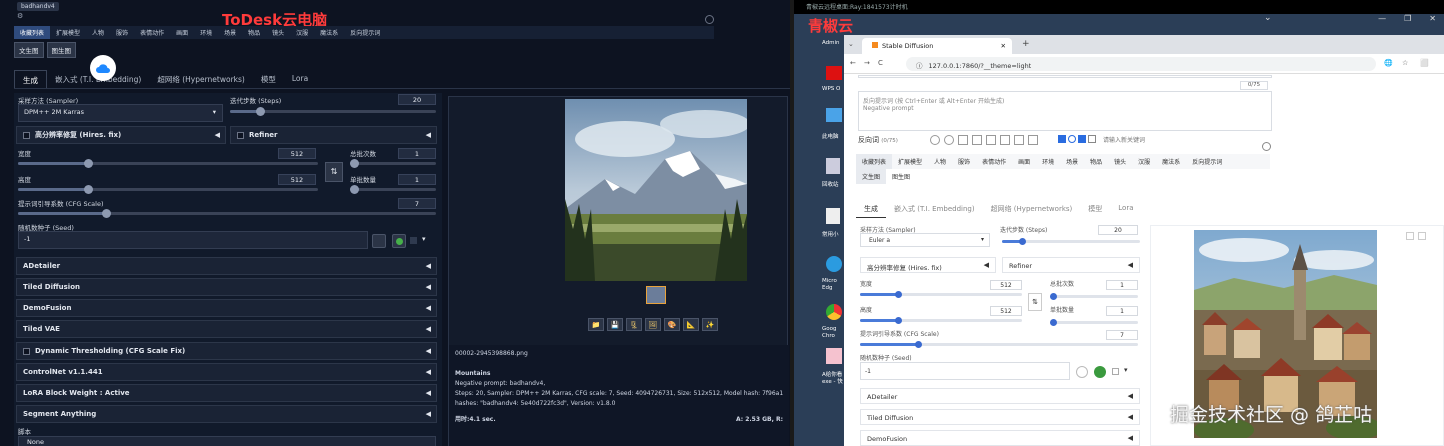 The height and width of the screenshot is (446, 1444). What do you see at coordinates (833, 216) in the screenshot?
I see `file-icon` at bounding box center [833, 216].